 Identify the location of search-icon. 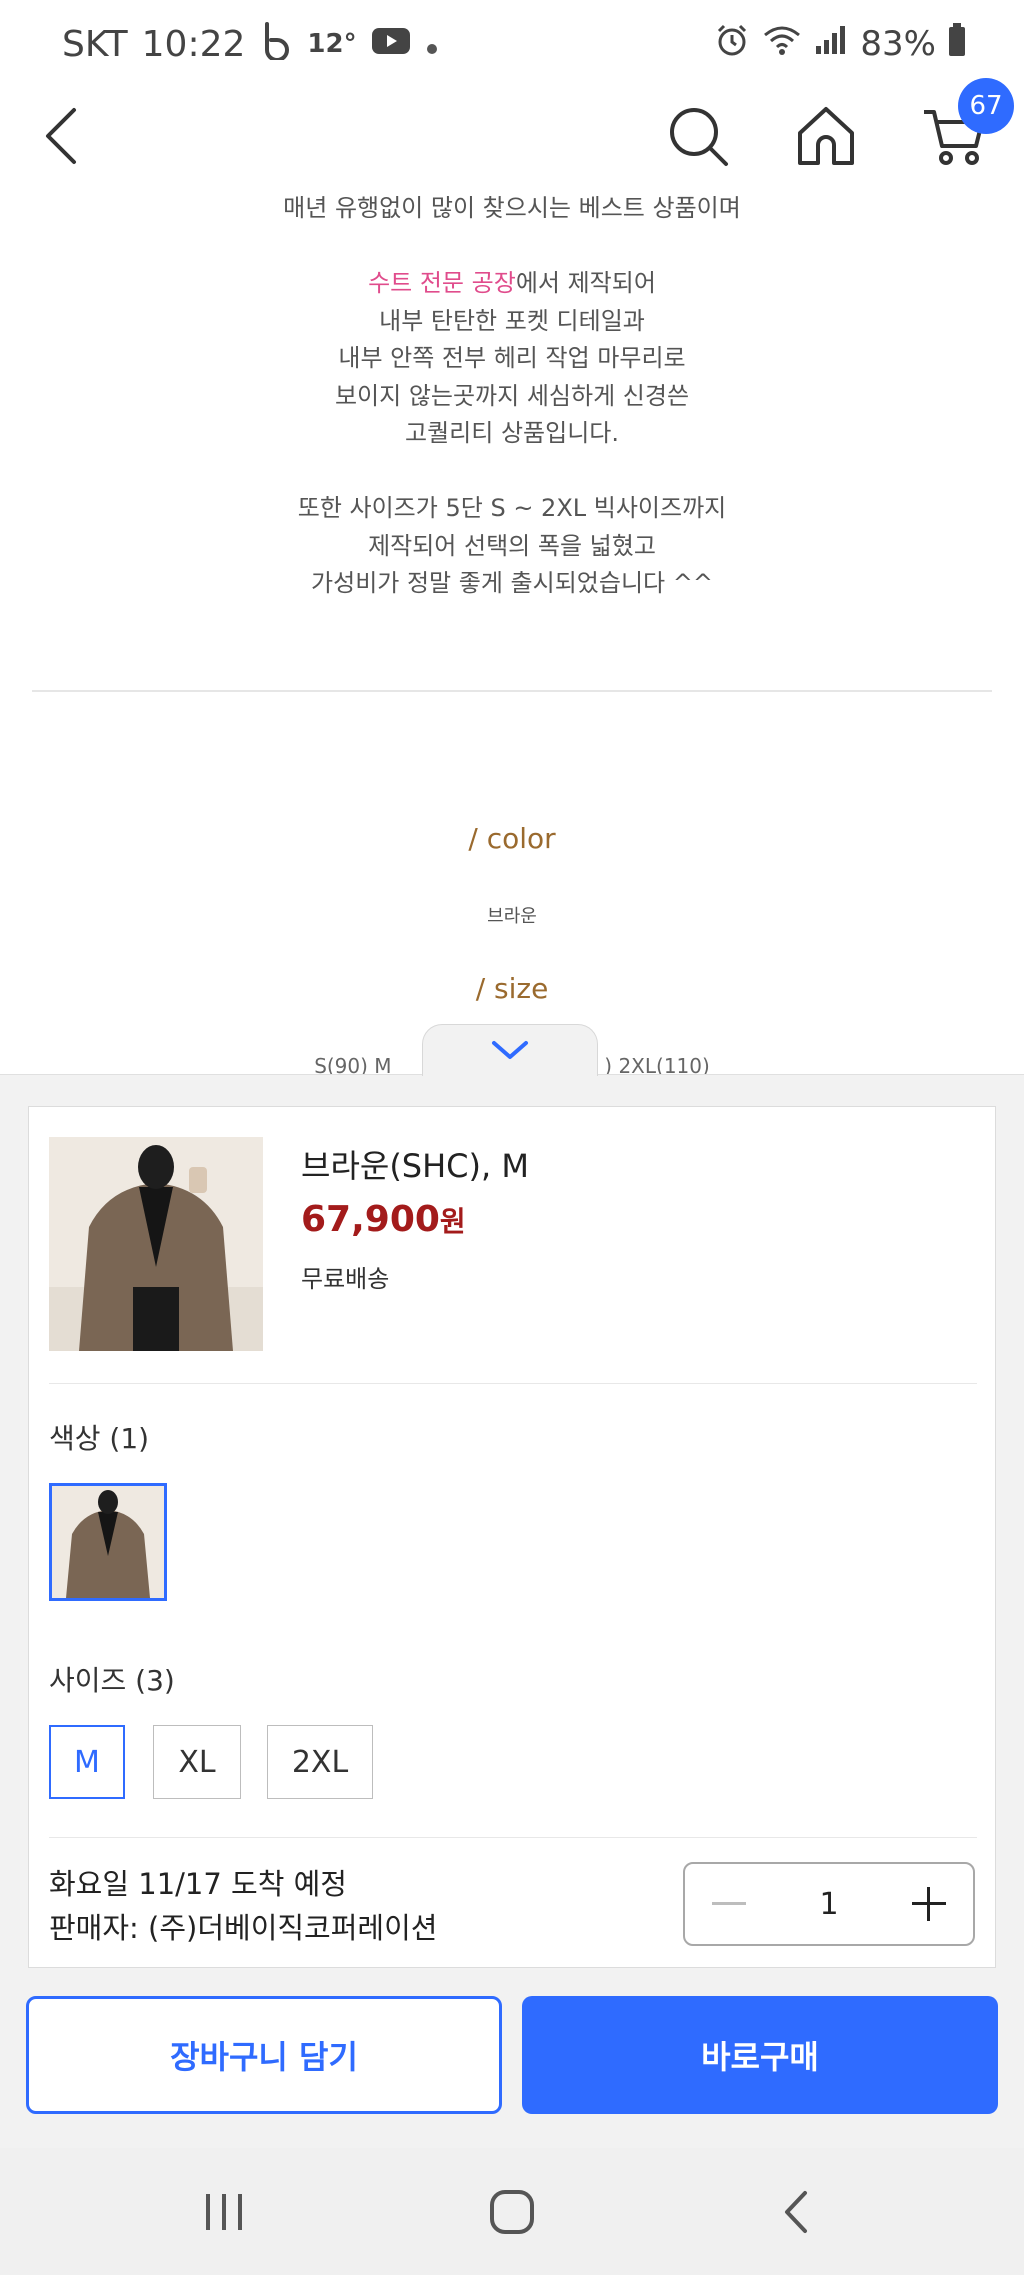
(699, 137).